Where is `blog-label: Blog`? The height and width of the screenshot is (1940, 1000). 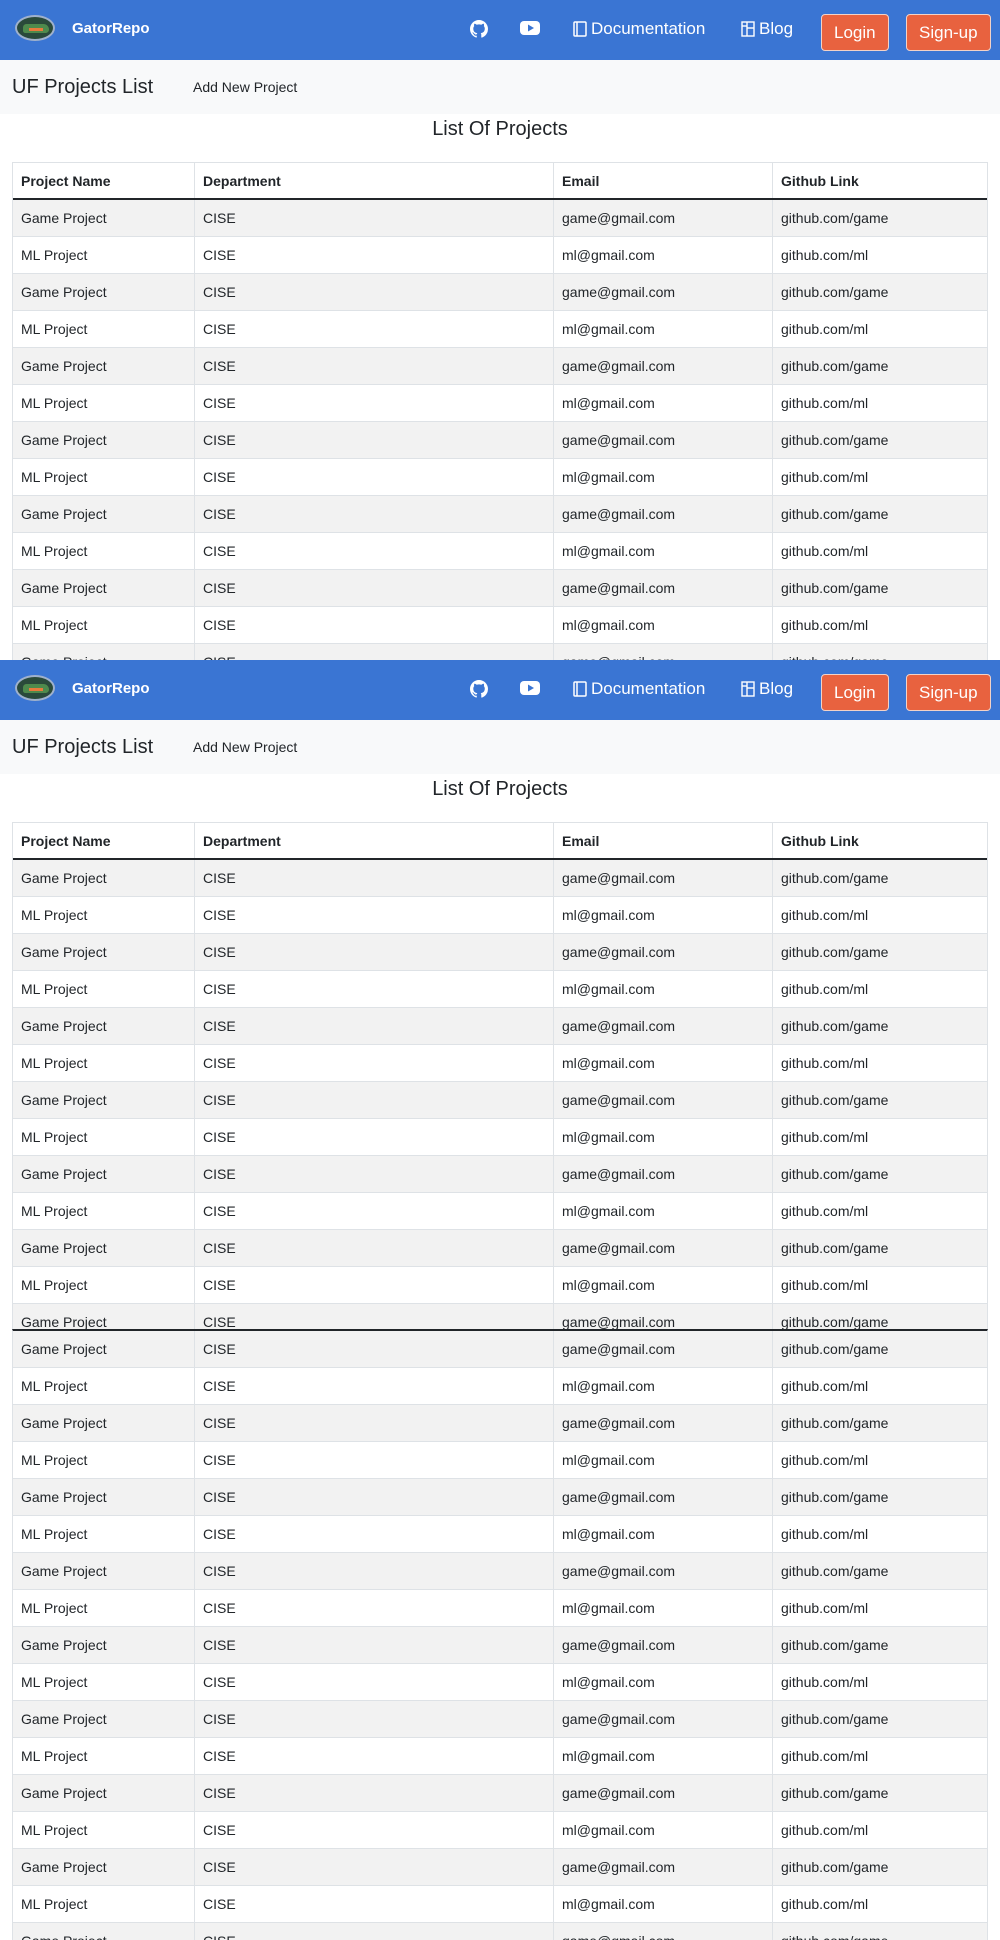 blog-label: Blog is located at coordinates (776, 688).